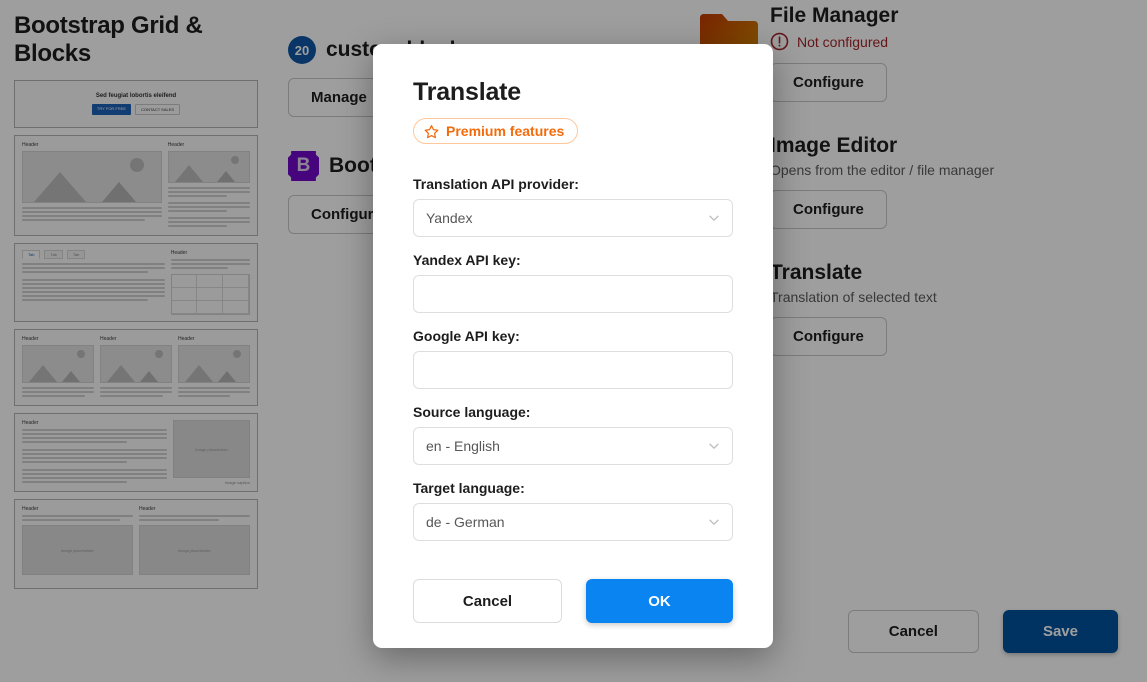 This screenshot has width=1147, height=682. I want to click on google-api-key-input, so click(573, 370).